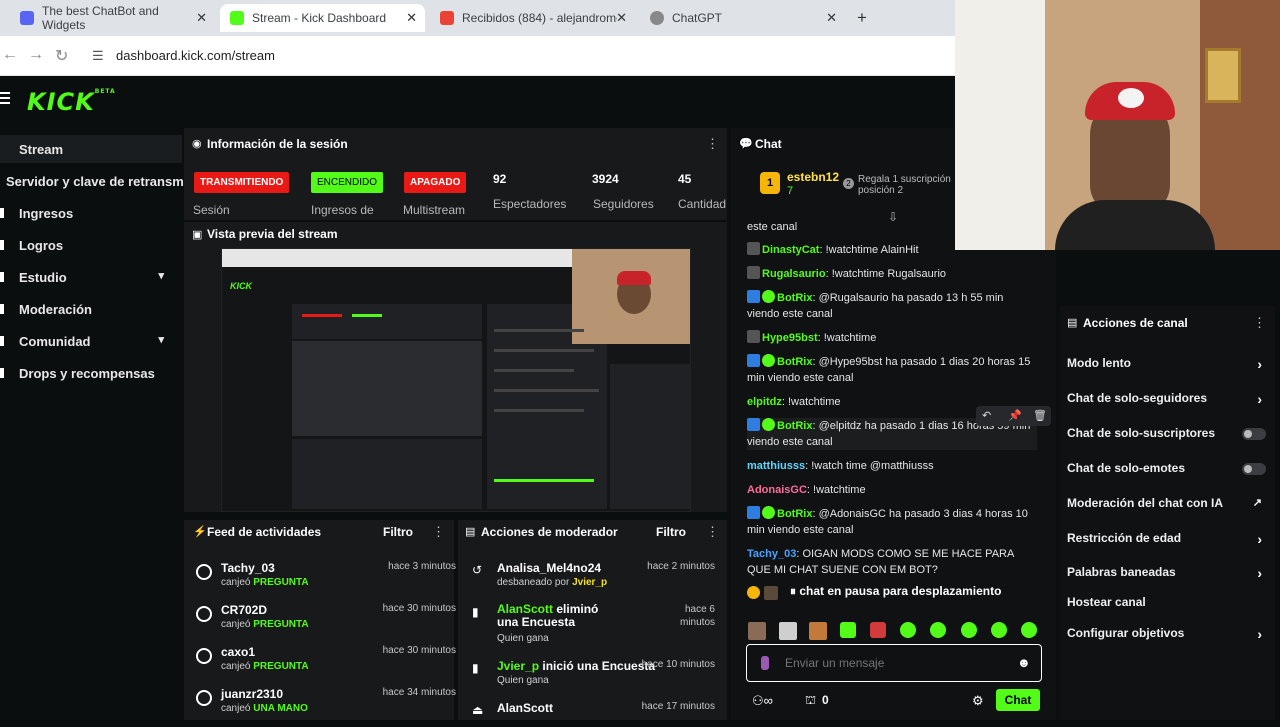 The height and width of the screenshot is (727, 1280). Describe the element at coordinates (91, 277) in the screenshot. I see `sidebar-item-estudio: Estudio ▾` at that location.